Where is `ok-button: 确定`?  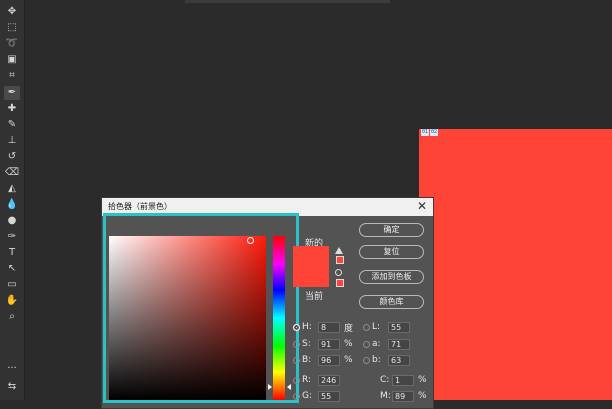 ok-button: 确定 is located at coordinates (391, 230).